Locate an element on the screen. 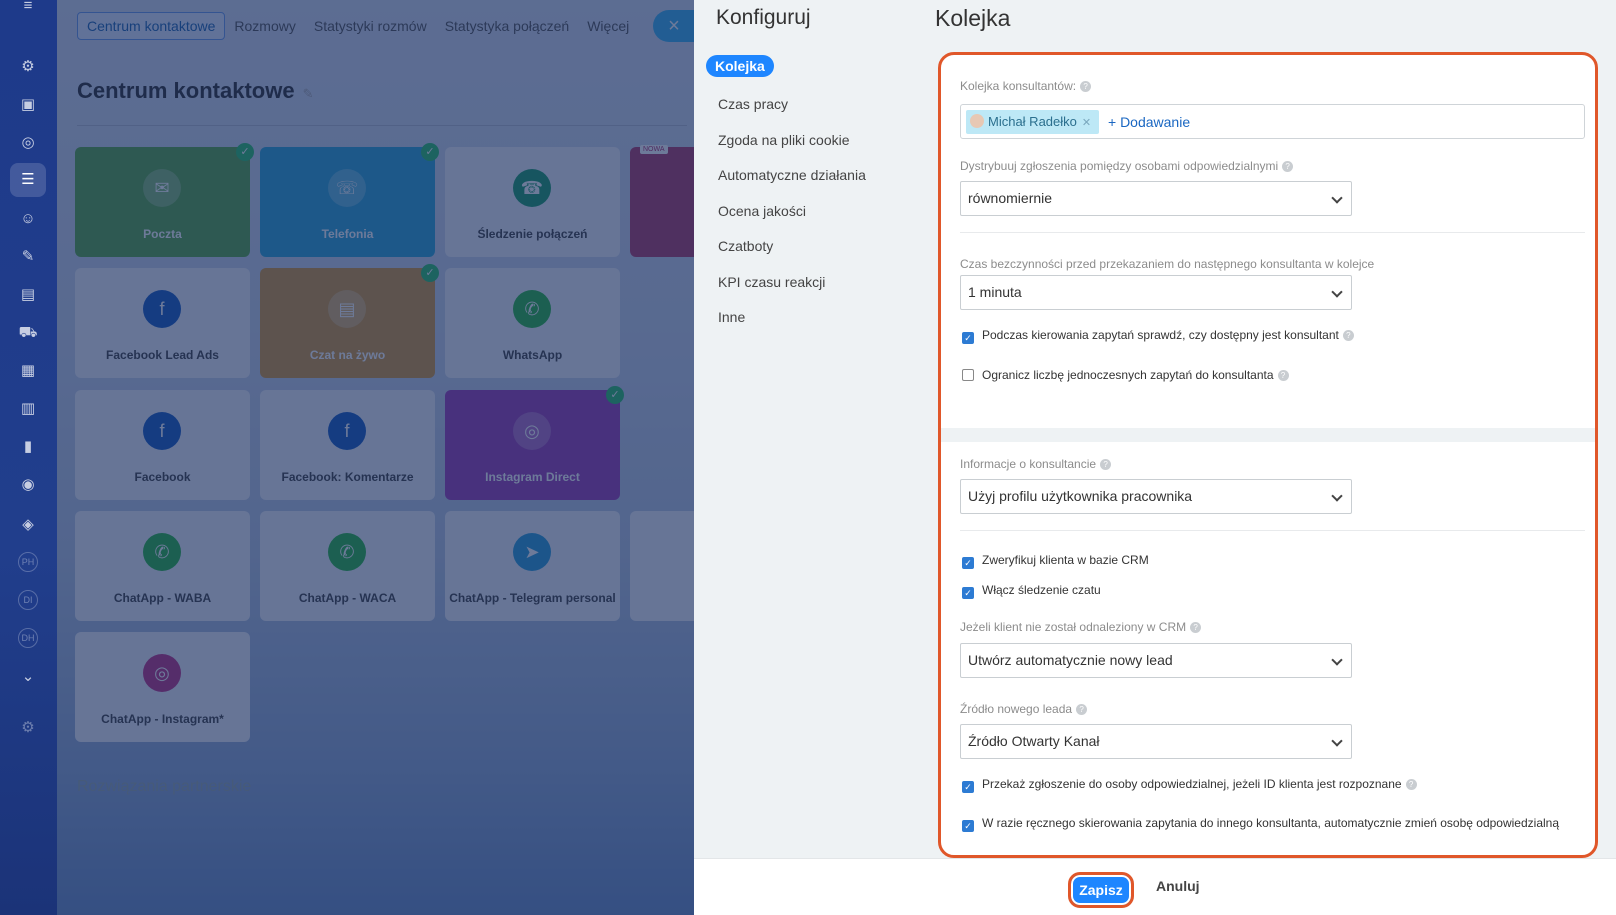 Image resolution: width=1616 pixels, height=915 pixels. menu-item-queue: Kolejka is located at coordinates (740, 66).